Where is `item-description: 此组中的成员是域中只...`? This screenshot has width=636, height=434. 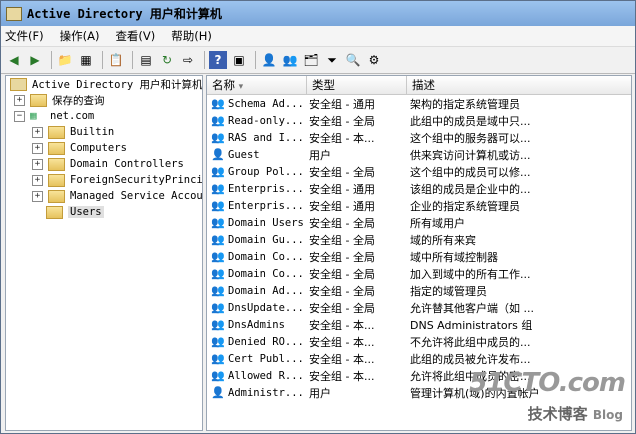 item-description: 此组中的成员是域中只... is located at coordinates (470, 121).